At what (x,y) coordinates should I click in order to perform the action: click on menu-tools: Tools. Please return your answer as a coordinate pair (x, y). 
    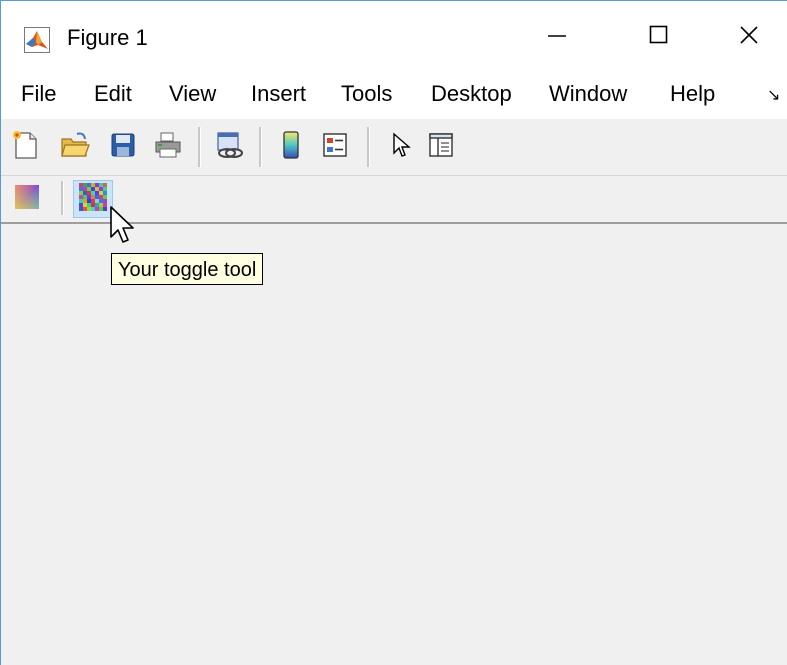
    Looking at the image, I should click on (366, 94).